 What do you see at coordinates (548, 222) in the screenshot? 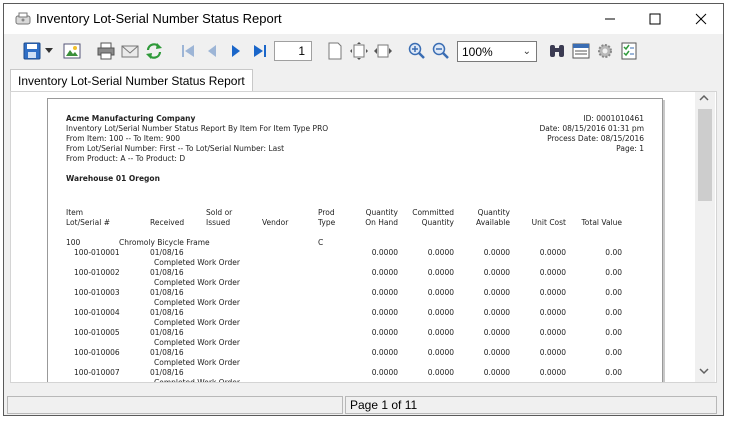
I see `header-unit-cost: Unit Cost` at bounding box center [548, 222].